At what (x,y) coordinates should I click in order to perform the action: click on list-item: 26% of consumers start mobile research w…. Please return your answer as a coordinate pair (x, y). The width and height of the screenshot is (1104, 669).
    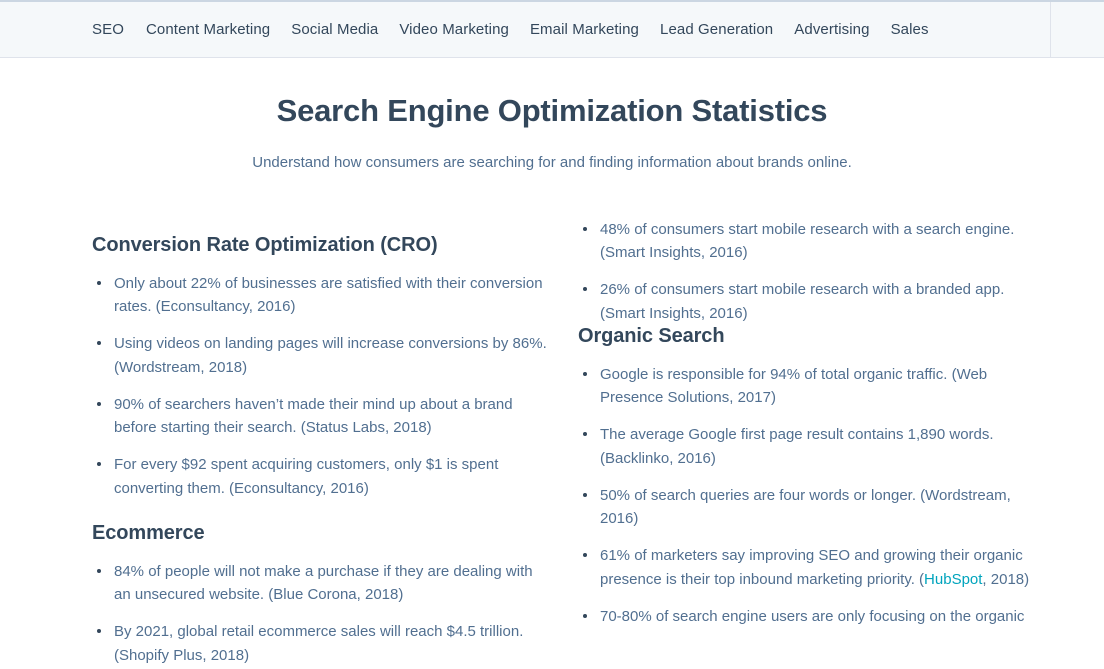
    Looking at the image, I should click on (814, 301).